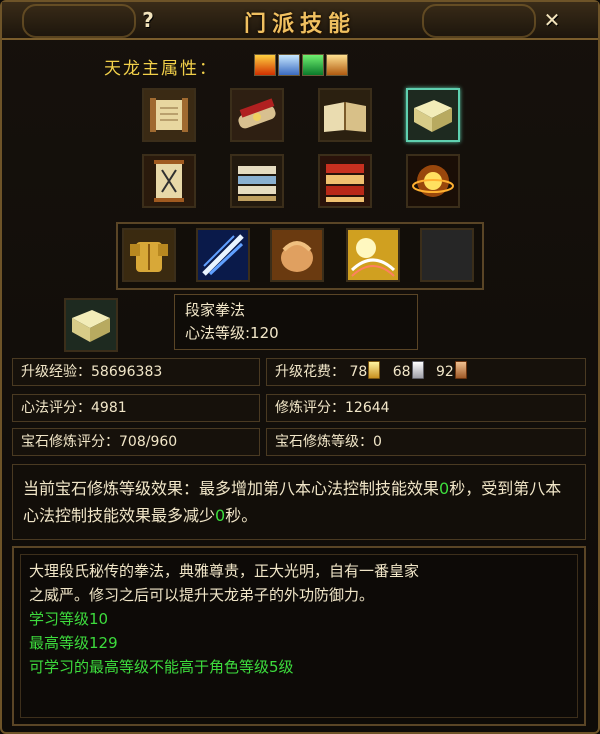 The height and width of the screenshot is (734, 600). I want to click on gem-score-box: 宝石修炼评分：708/960, so click(136, 442).